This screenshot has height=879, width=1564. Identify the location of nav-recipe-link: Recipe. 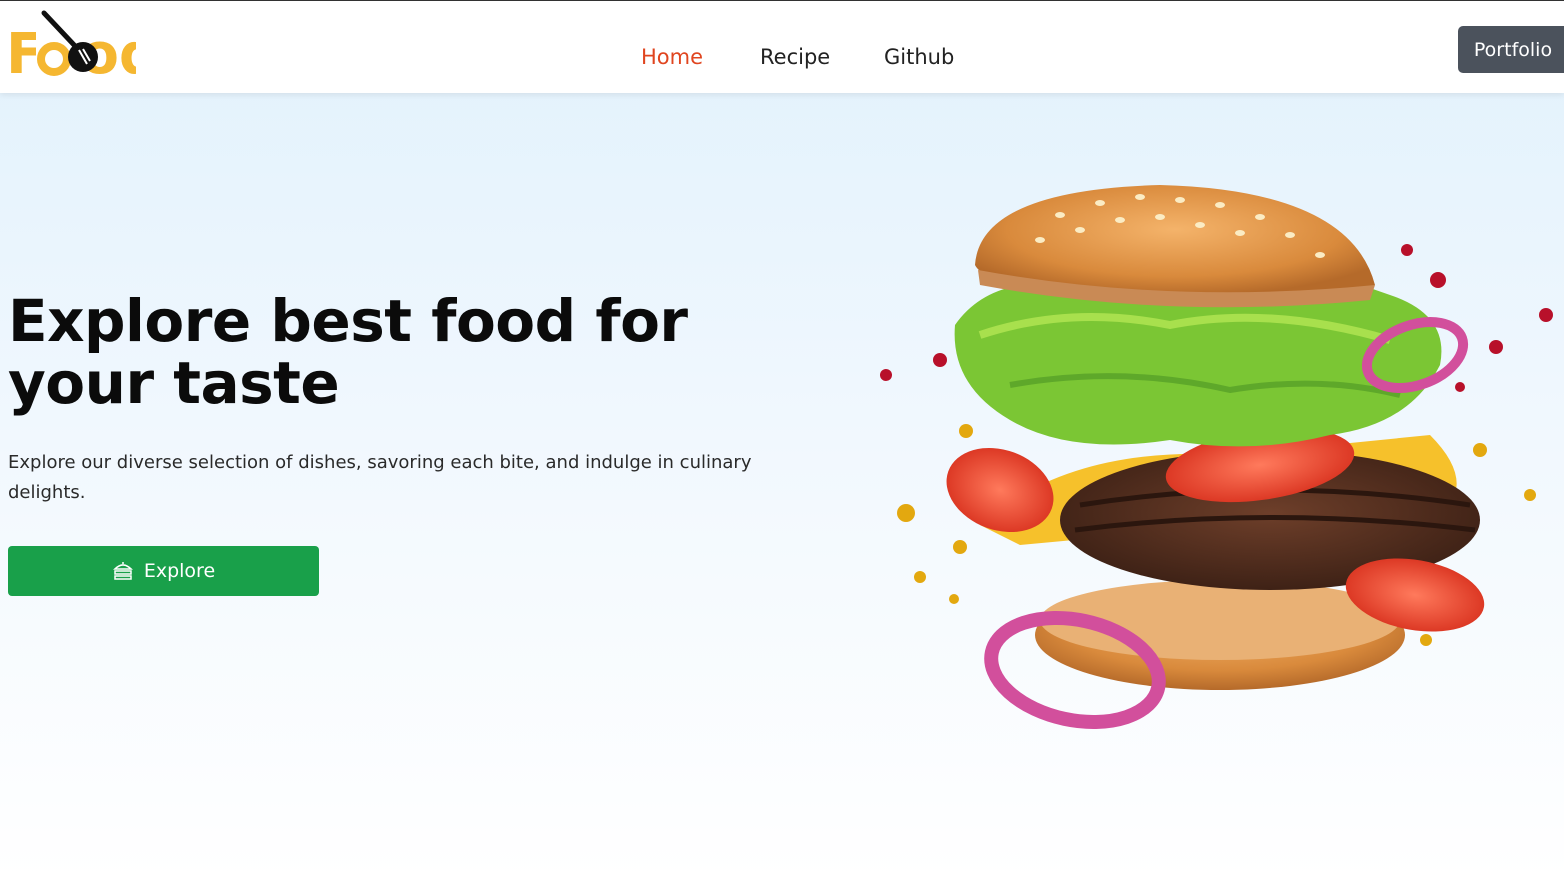
(795, 57).